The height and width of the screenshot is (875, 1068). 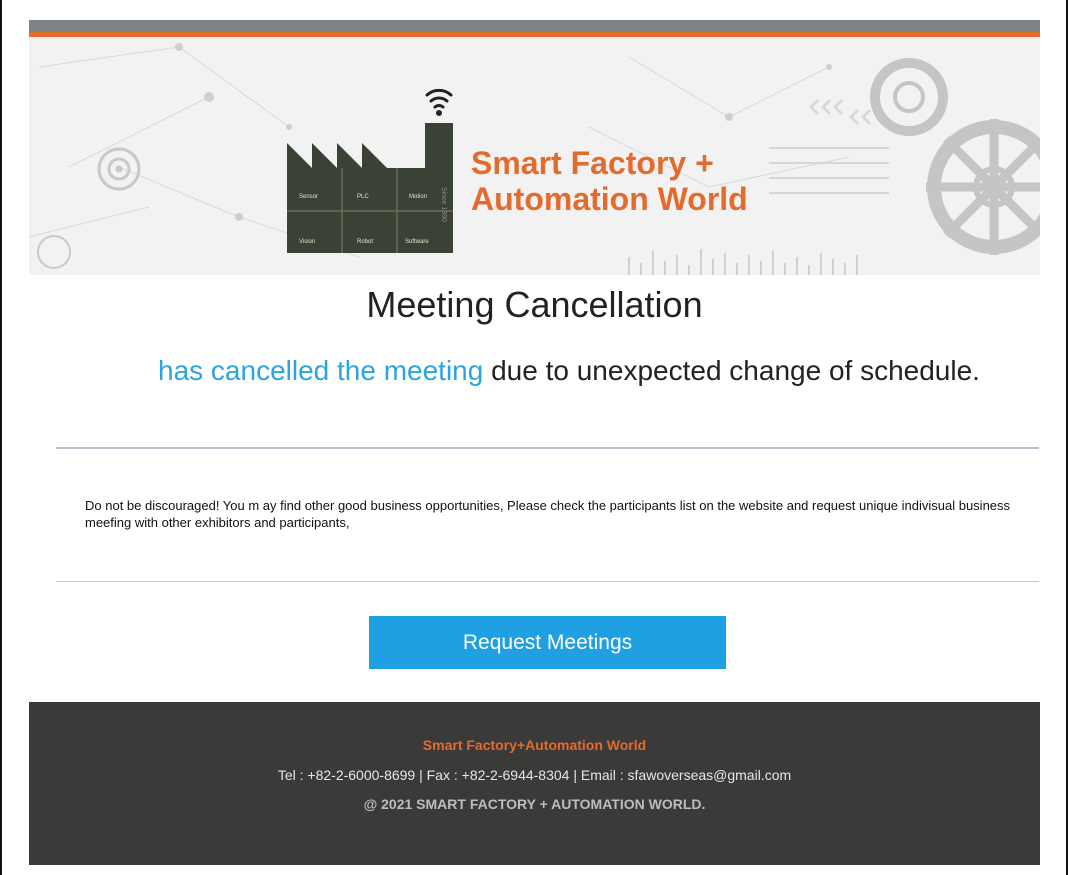 What do you see at coordinates (731, 370) in the screenshot?
I see `message-text: due to unexpected change of schedule.` at bounding box center [731, 370].